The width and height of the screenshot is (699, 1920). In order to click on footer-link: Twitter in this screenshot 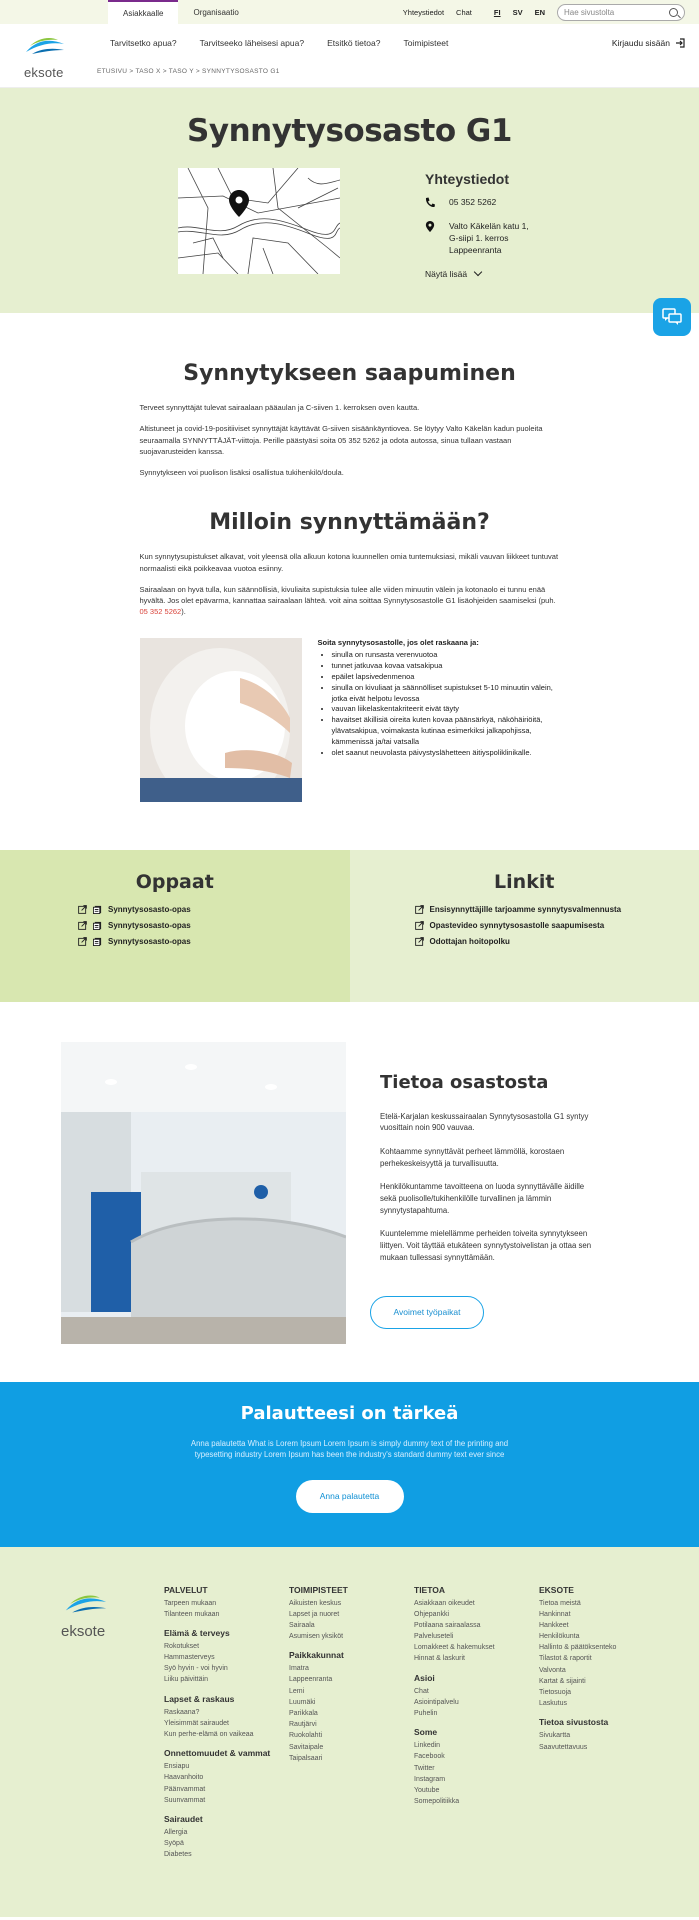, I will do `click(454, 1768)`.